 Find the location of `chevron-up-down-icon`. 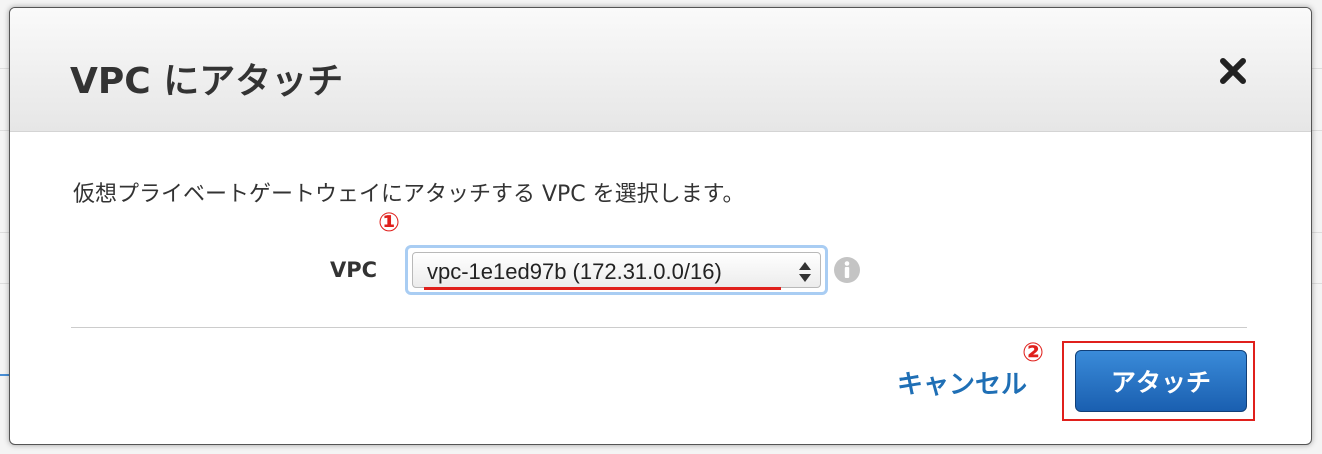

chevron-up-down-icon is located at coordinates (805, 272).